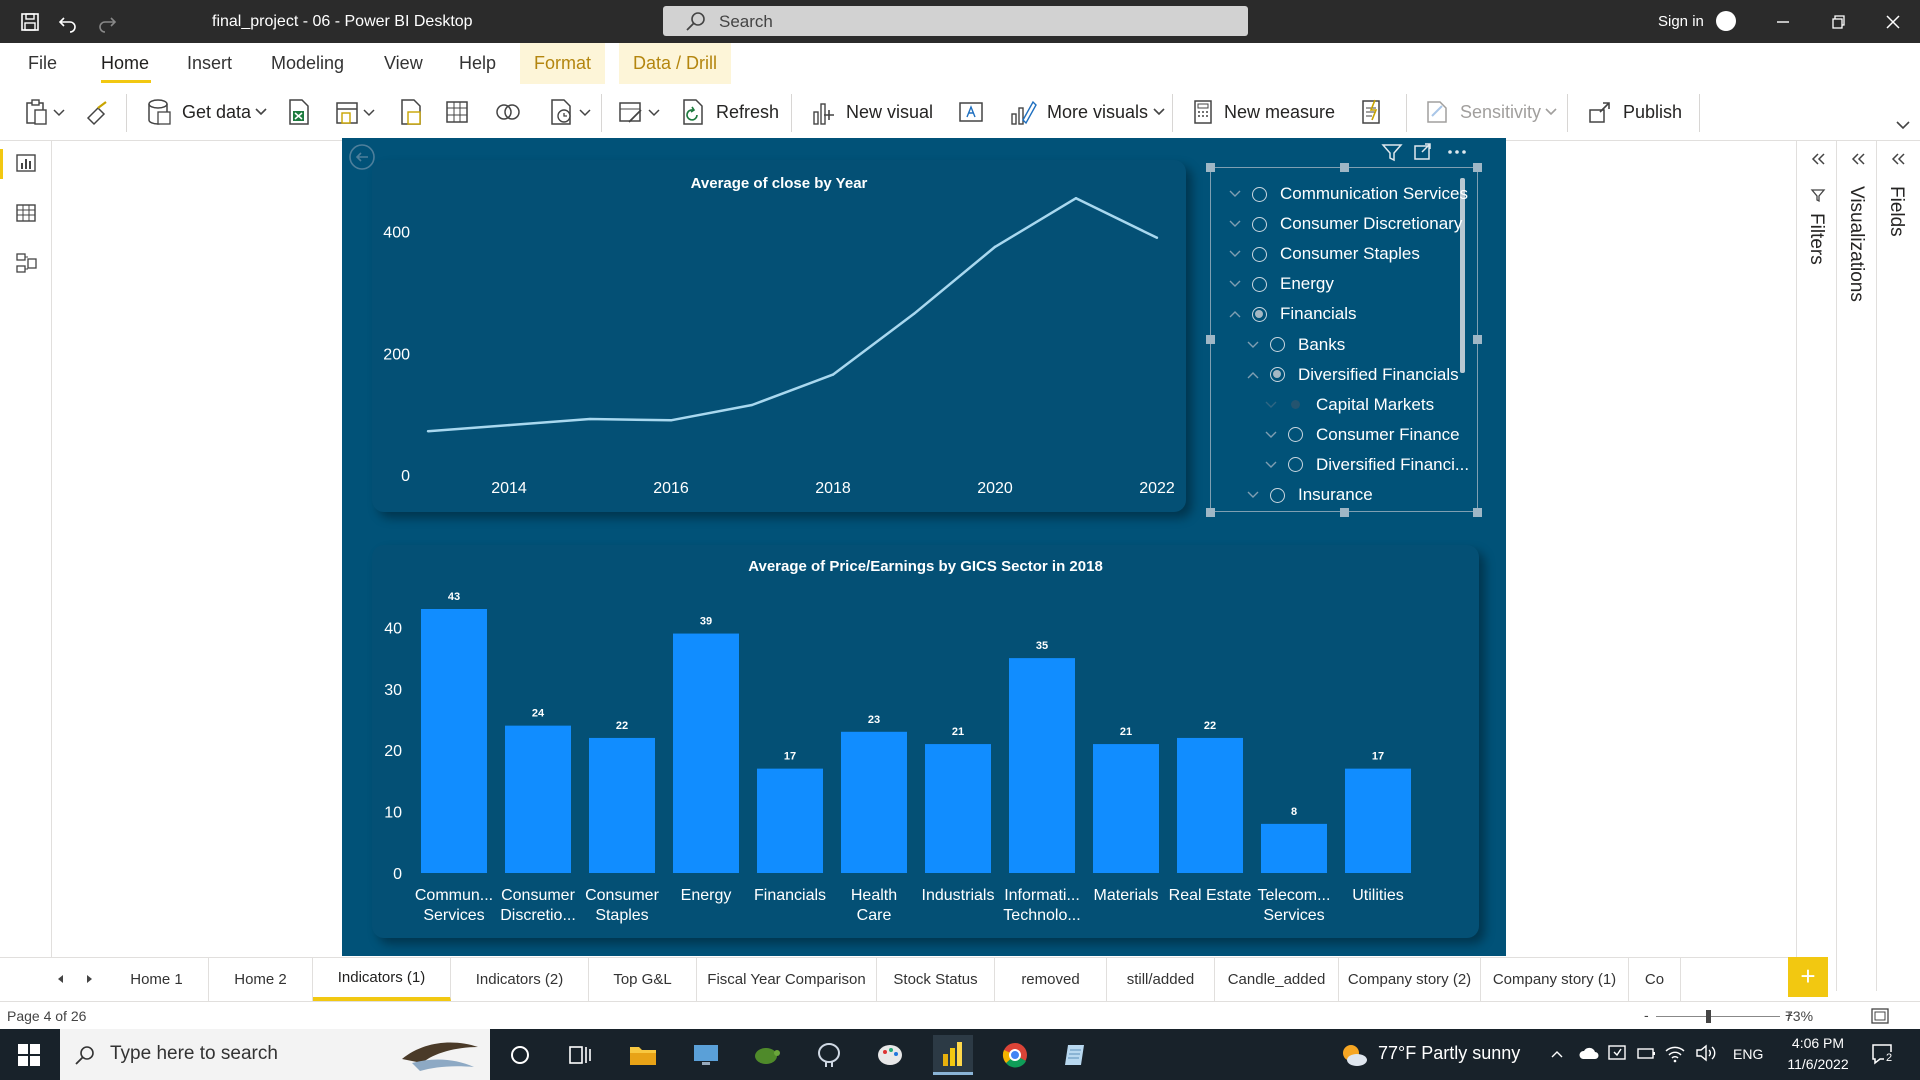 The width and height of the screenshot is (1920, 1080). I want to click on undo-icon, so click(68, 22).